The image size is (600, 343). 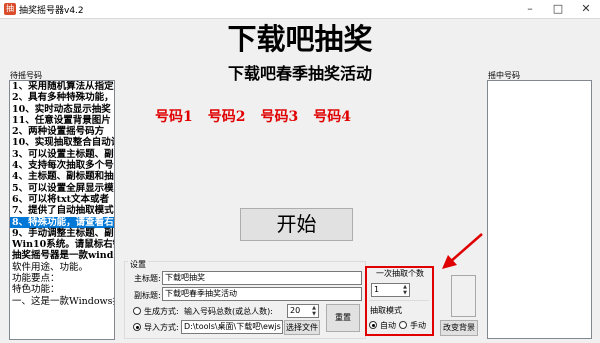 I want to click on sub-title-input: 下载吧春季抽奖活动, so click(x=262, y=294).